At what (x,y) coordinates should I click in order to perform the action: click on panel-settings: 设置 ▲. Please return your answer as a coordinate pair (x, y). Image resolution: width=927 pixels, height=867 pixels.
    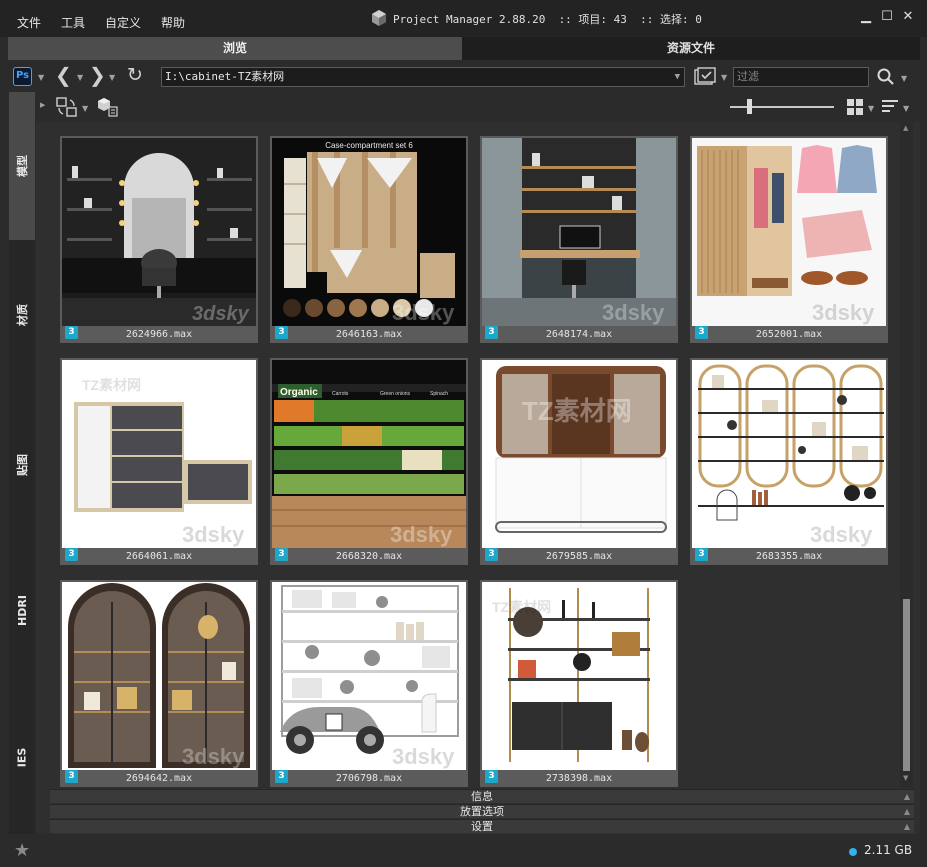
    Looking at the image, I should click on (482, 826).